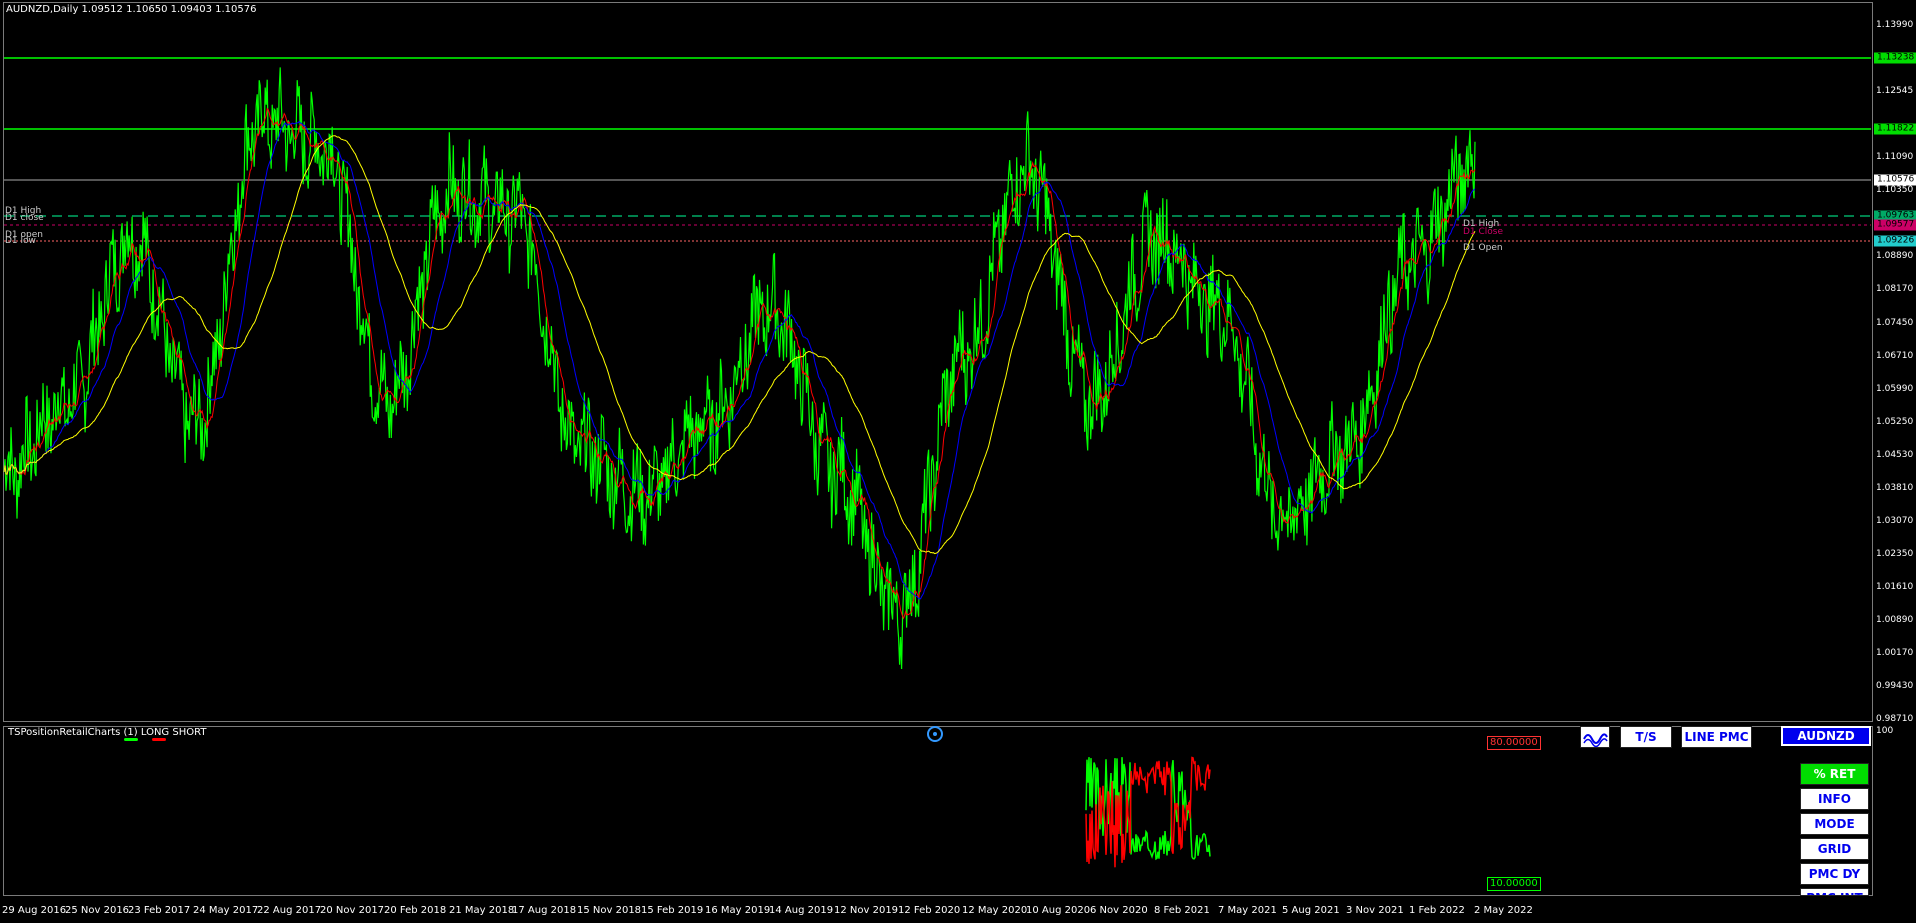 This screenshot has height=923, width=1916. What do you see at coordinates (131, 739) in the screenshot?
I see `legend-long-swatch` at bounding box center [131, 739].